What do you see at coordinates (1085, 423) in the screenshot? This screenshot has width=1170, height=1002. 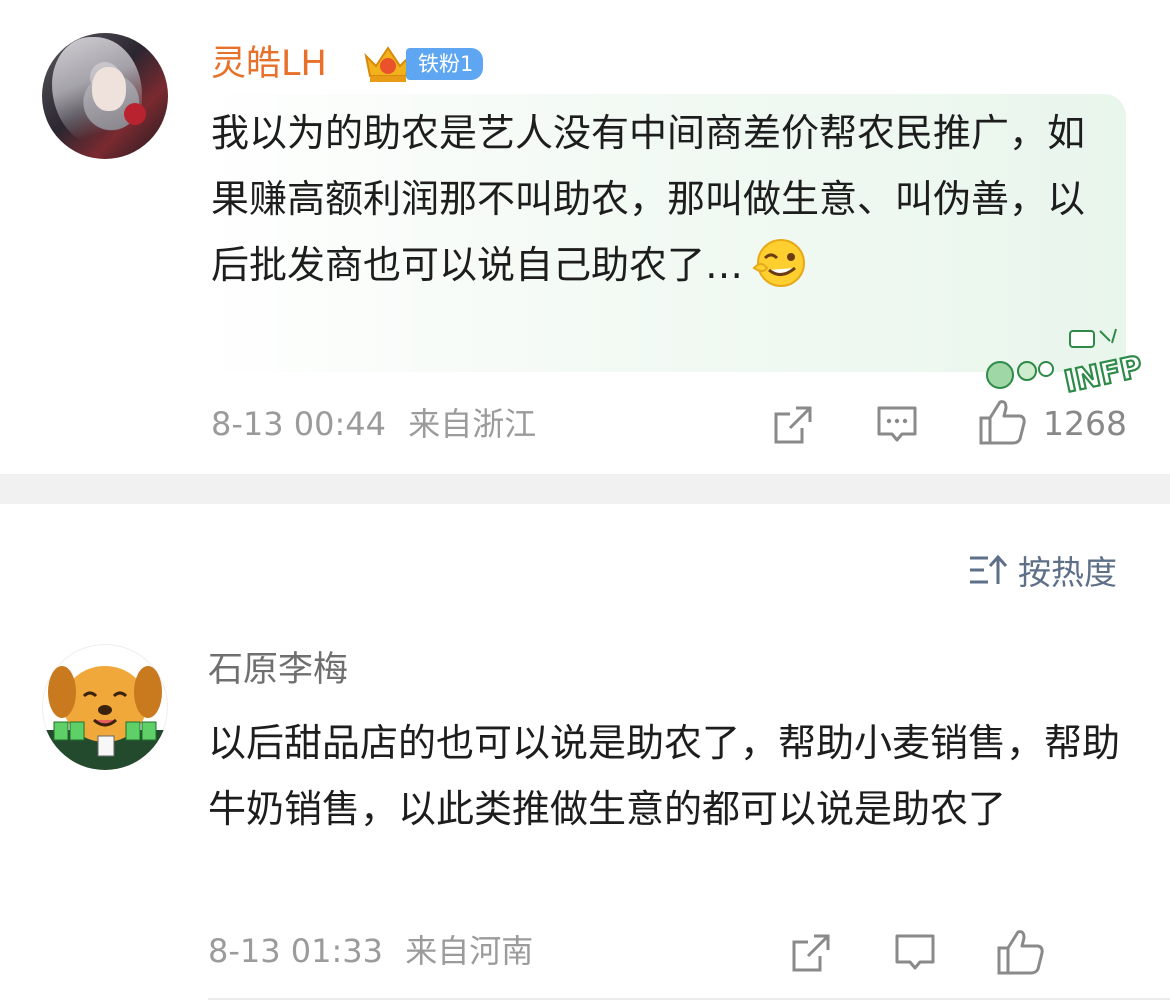 I see `like-count: 1268` at bounding box center [1085, 423].